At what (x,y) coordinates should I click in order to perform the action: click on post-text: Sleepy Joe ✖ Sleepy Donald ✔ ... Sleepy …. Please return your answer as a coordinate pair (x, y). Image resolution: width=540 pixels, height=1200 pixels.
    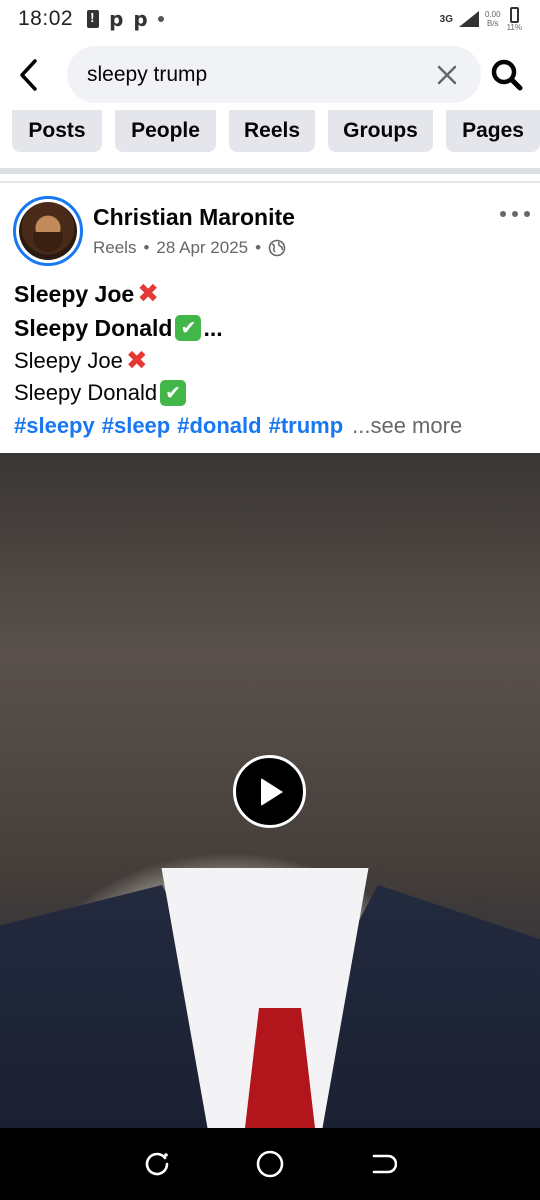
    Looking at the image, I should click on (271, 360).